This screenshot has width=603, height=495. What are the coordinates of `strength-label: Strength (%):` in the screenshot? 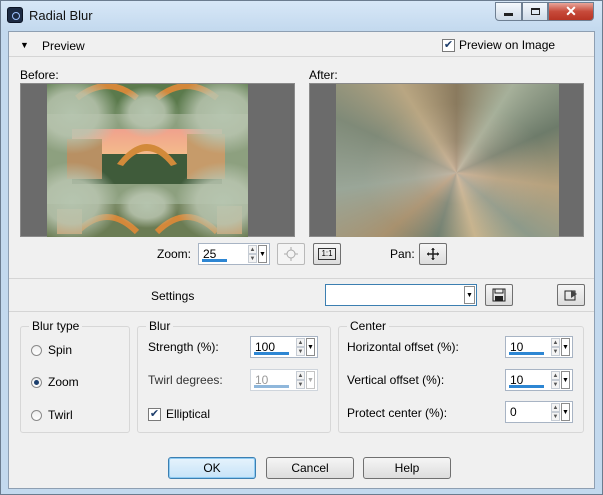 It's located at (183, 347).